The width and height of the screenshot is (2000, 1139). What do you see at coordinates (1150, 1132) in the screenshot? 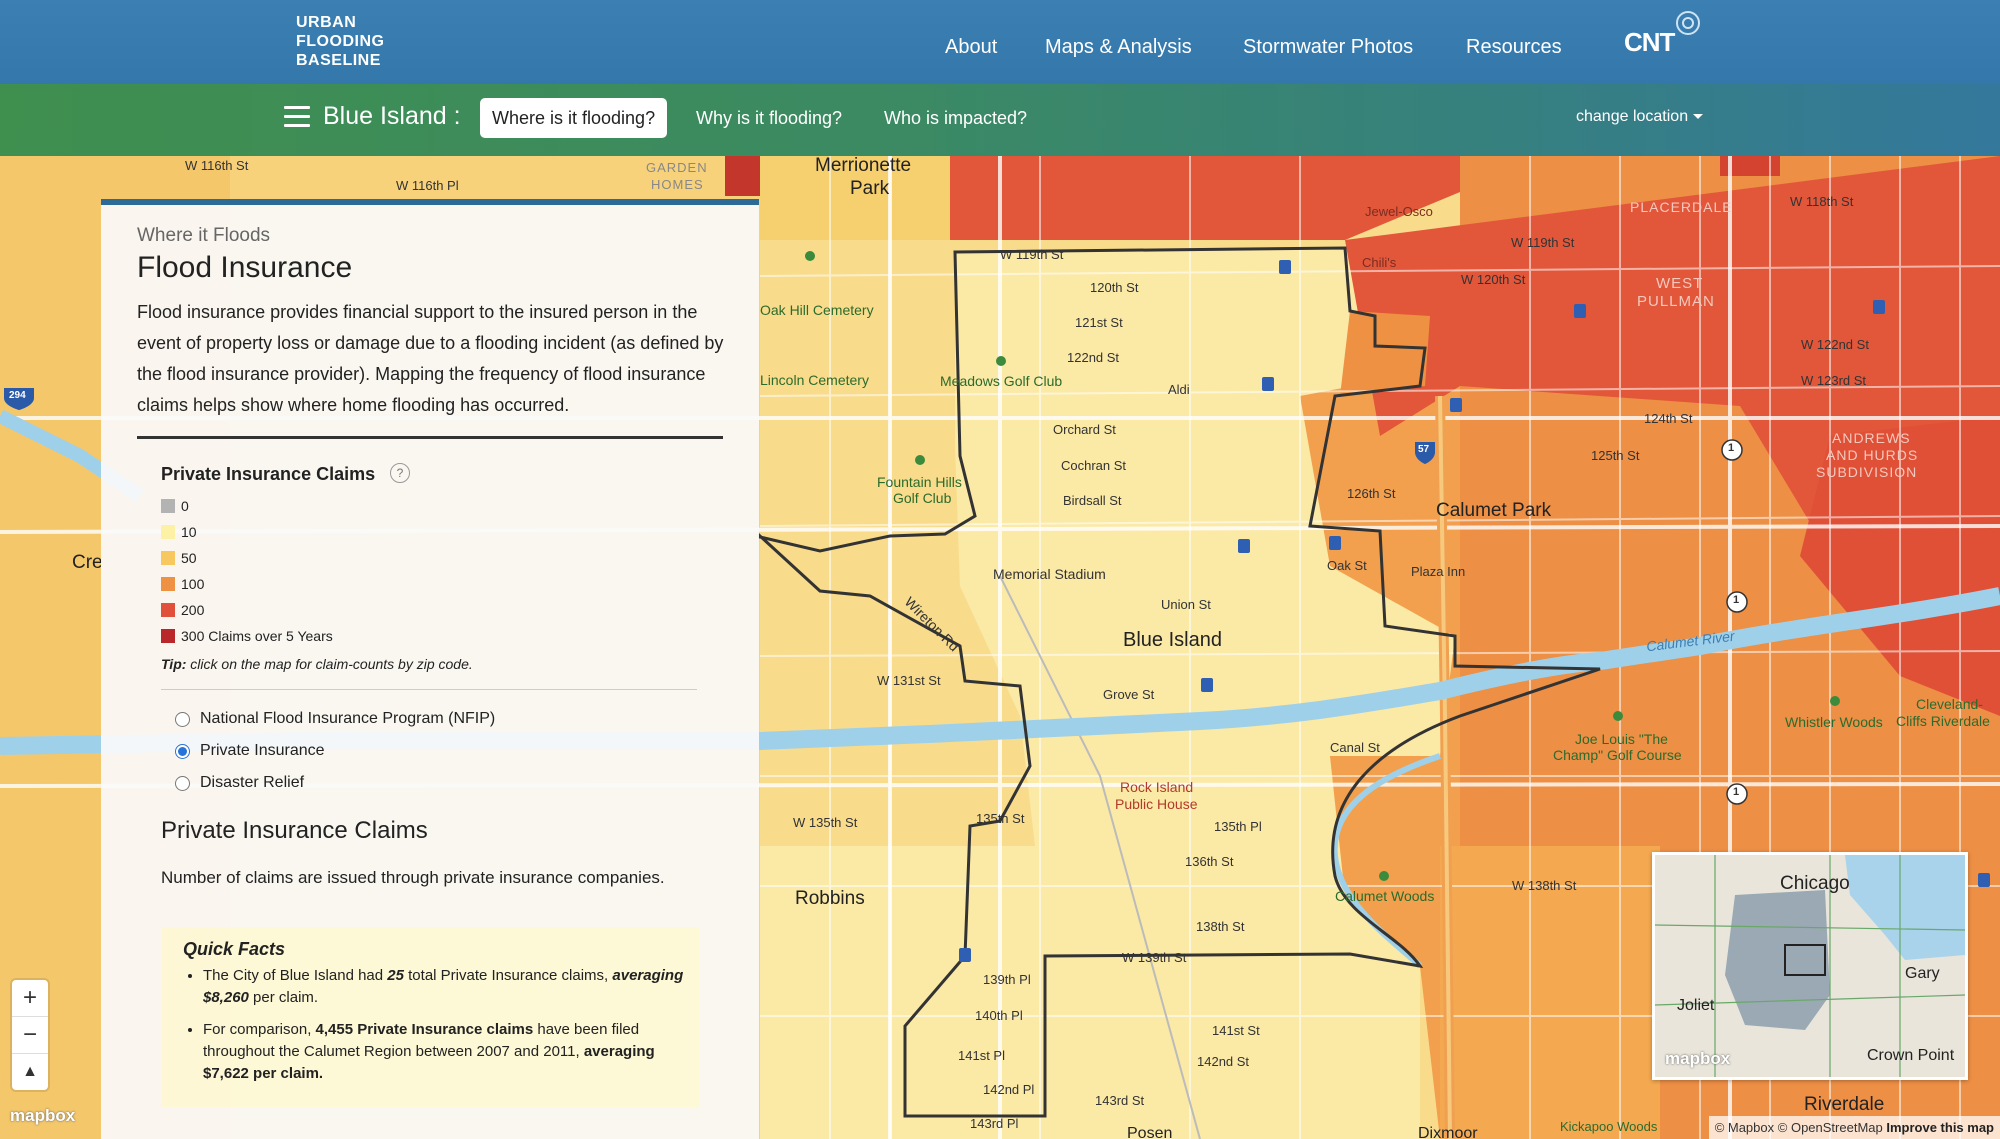
I see `label-posen: Posen` at bounding box center [1150, 1132].